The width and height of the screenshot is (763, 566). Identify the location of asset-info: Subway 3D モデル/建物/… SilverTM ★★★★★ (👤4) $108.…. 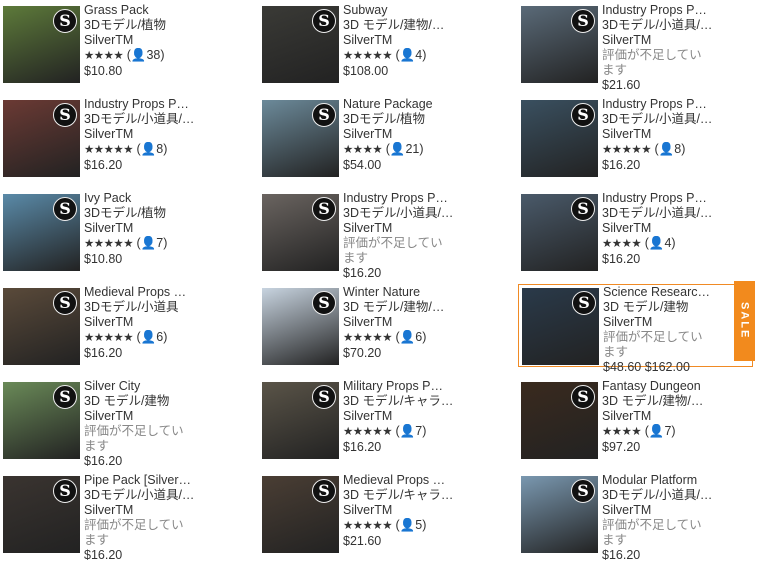
(418, 41).